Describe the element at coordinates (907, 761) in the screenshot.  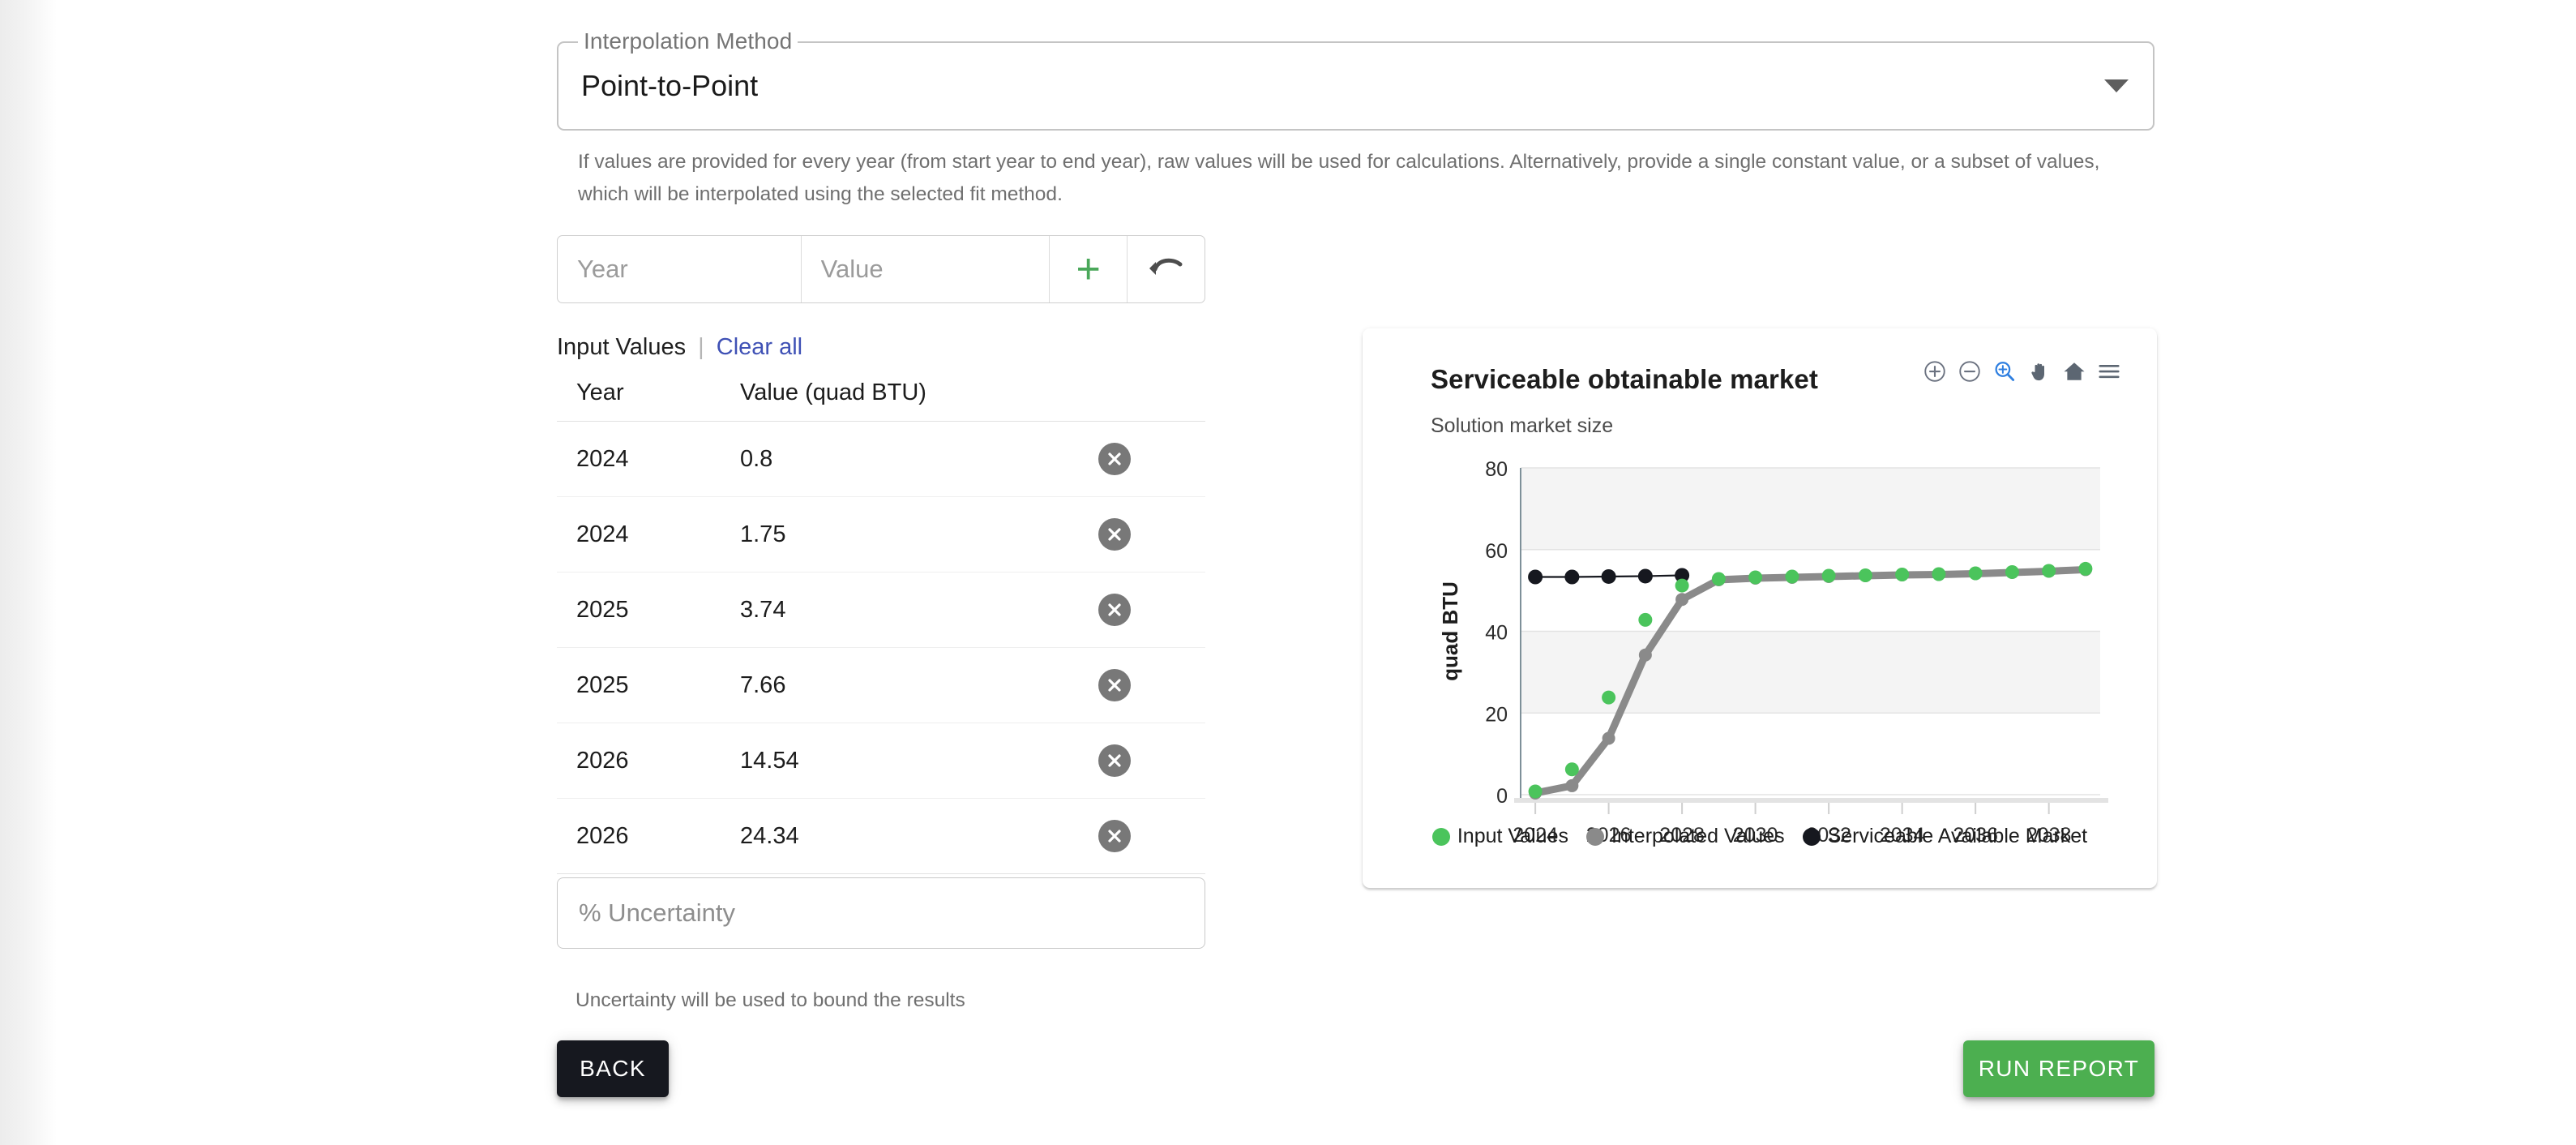
I see `cell-value: 14.54` at that location.